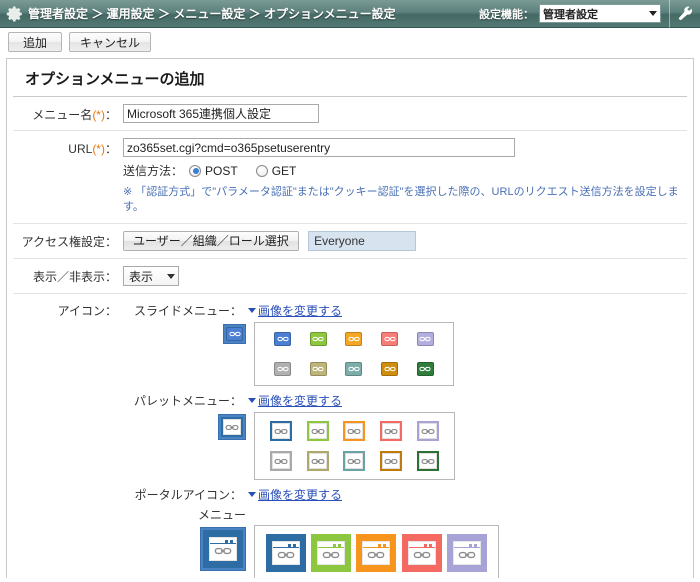  I want to click on radio-post-label: POST, so click(221, 170).